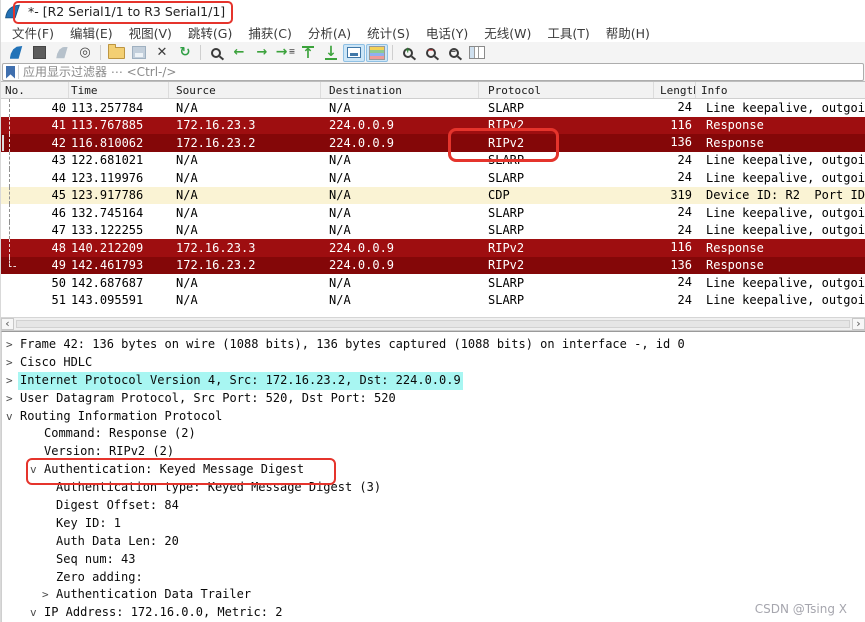 This screenshot has height=622, width=865. What do you see at coordinates (408, 53) in the screenshot?
I see `zoom-in-icon` at bounding box center [408, 53].